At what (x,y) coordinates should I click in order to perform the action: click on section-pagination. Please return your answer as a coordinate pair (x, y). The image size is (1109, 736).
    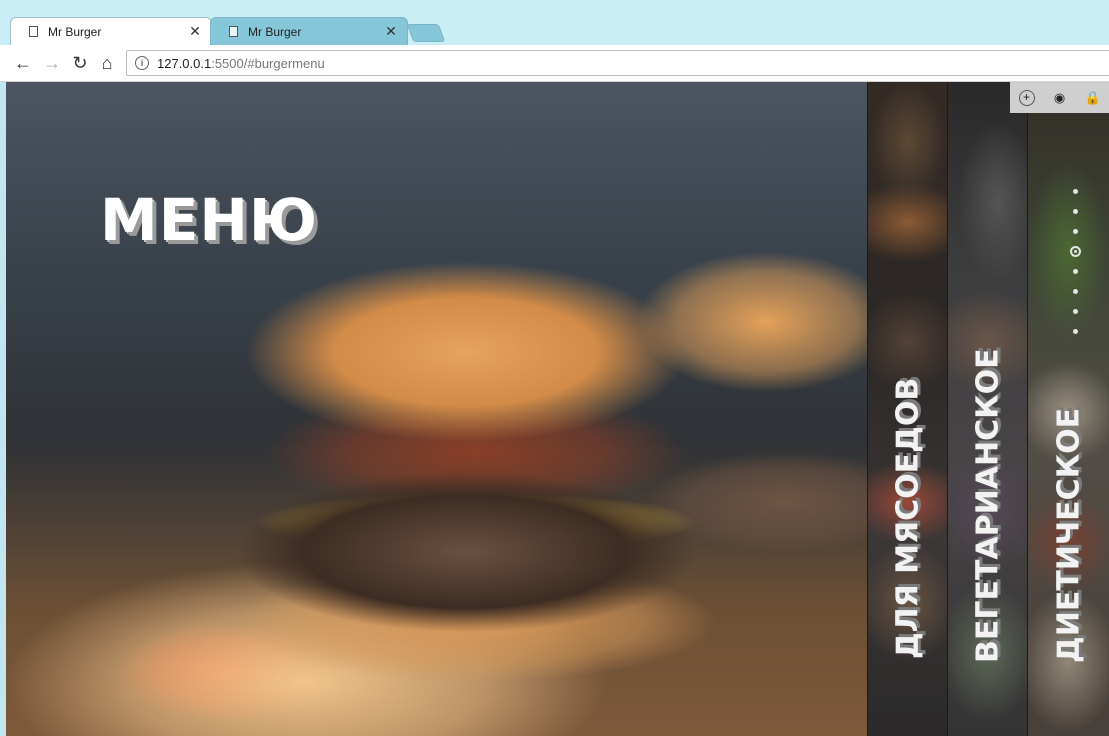
    Looking at the image, I should click on (1075, 269).